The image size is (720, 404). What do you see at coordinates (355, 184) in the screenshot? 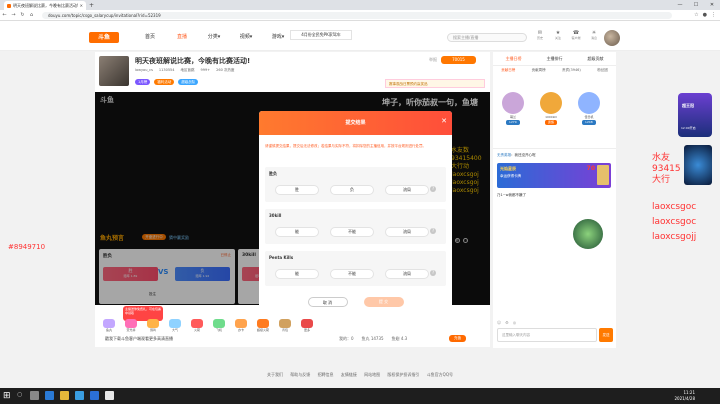
I see `question-winlose: 胜负 胜 负 流局 ?` at bounding box center [355, 184].